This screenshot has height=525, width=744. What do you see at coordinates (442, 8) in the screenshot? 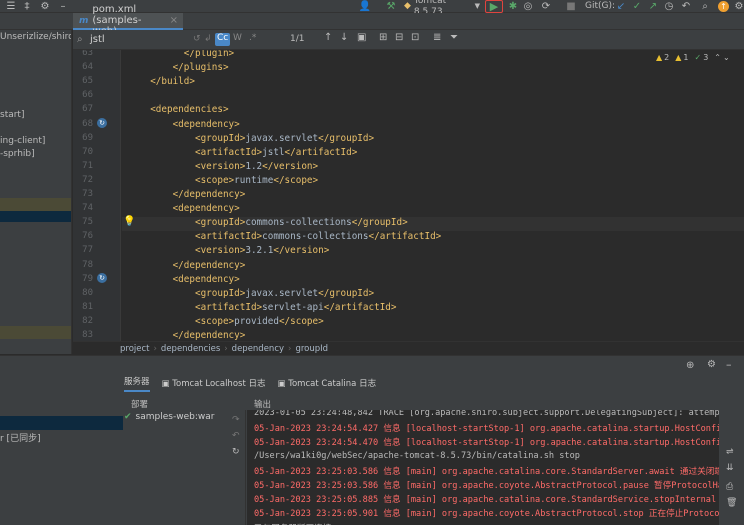
I see `run-config-selector: ◆ Tomcat 8.5.73 ▼` at bounding box center [442, 8].